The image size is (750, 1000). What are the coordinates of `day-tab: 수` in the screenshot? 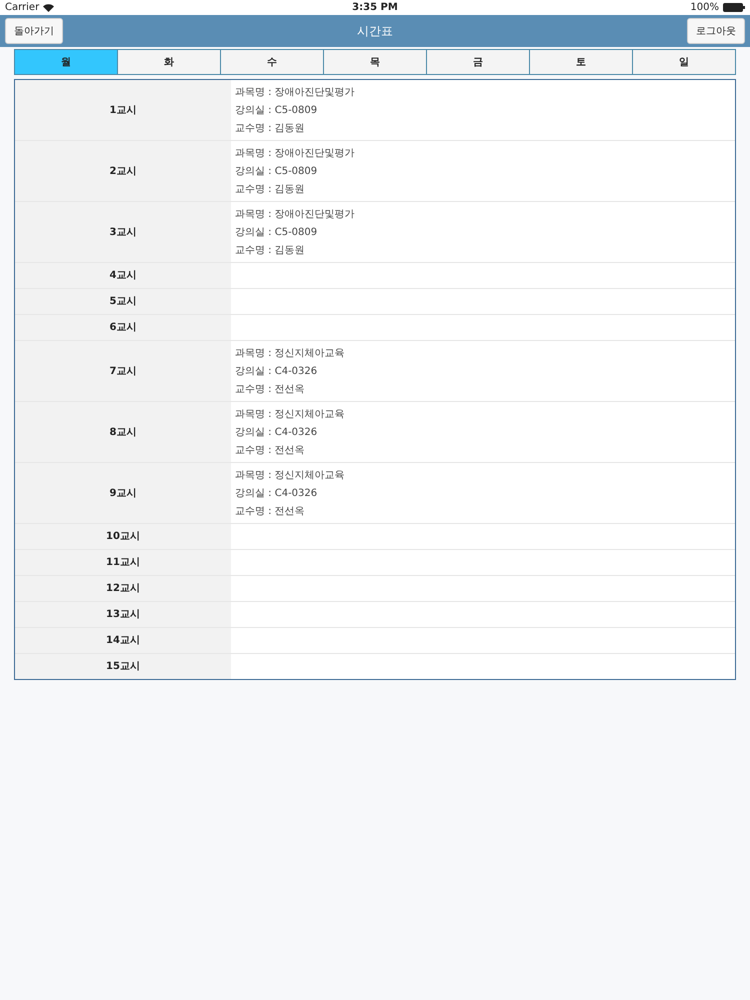 It's located at (272, 62).